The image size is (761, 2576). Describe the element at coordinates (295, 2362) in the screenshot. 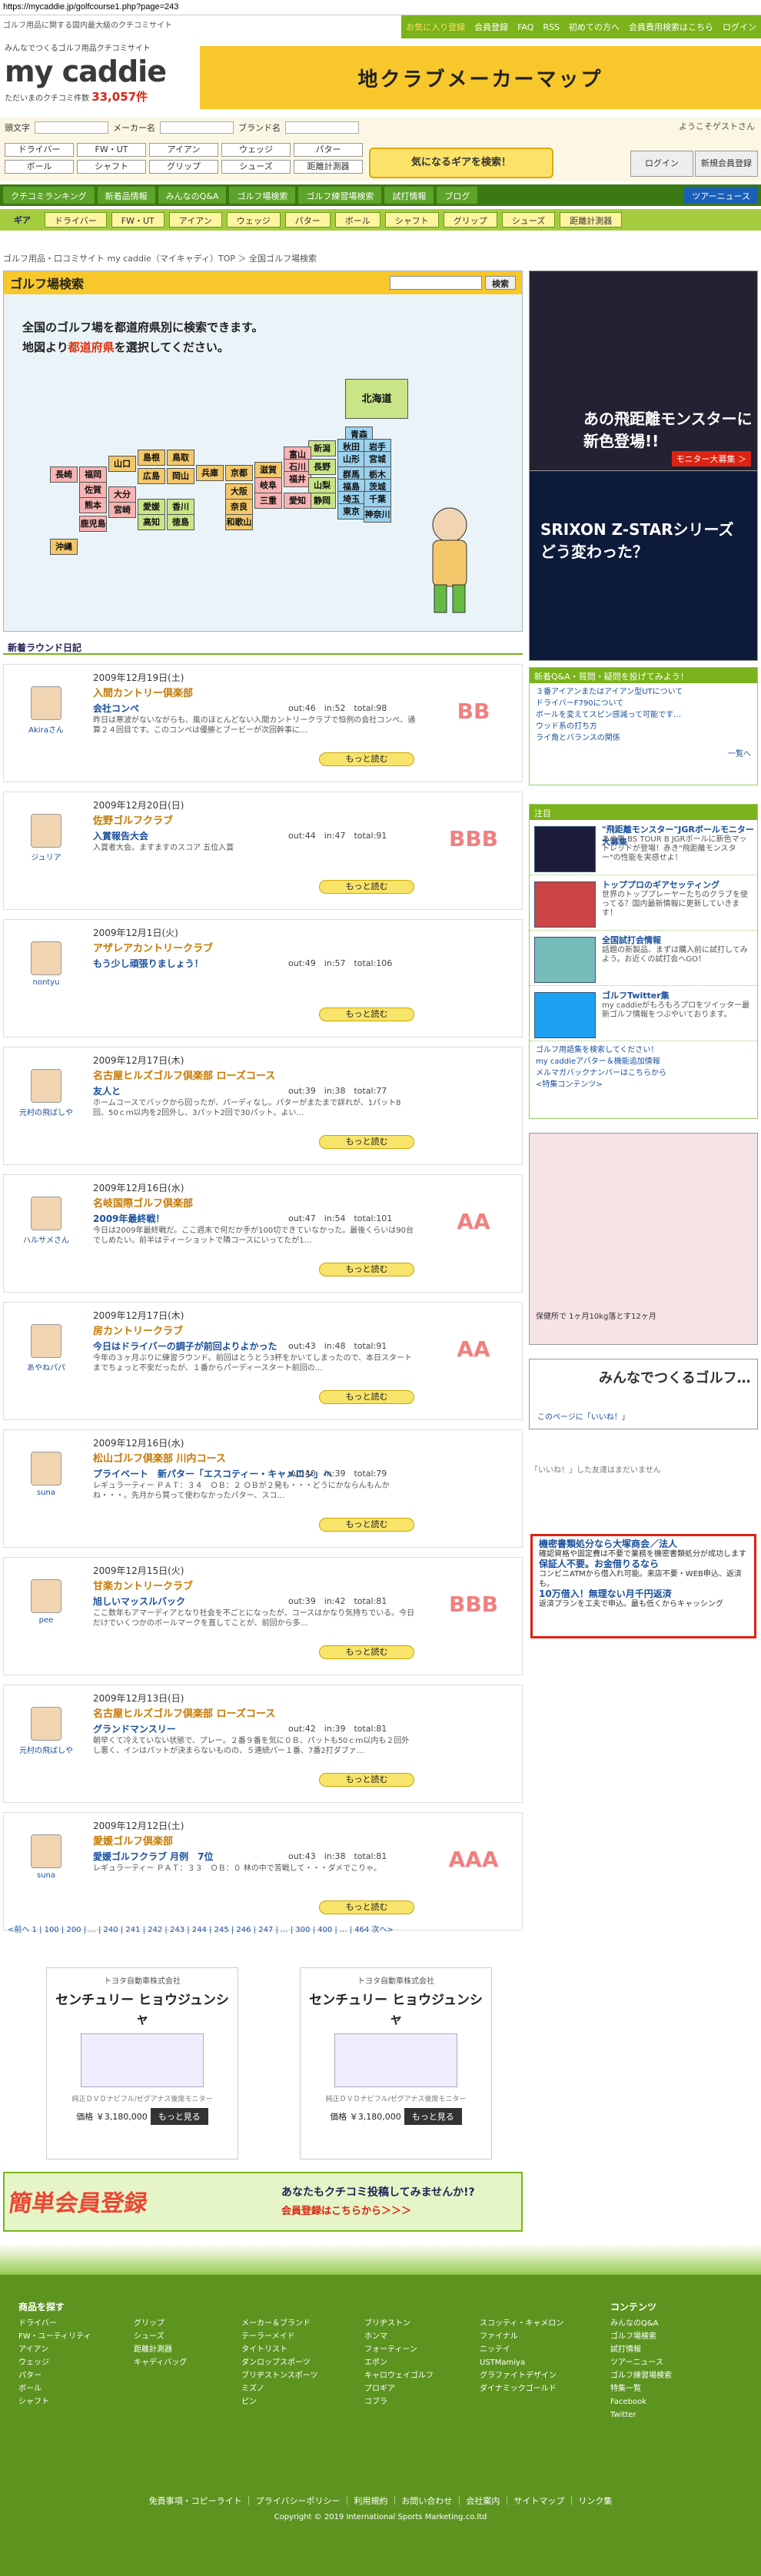

I see `footer-link: ダンロップスポーツ` at that location.